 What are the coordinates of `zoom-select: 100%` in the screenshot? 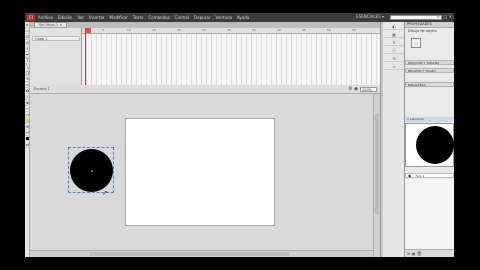 It's located at (368, 89).